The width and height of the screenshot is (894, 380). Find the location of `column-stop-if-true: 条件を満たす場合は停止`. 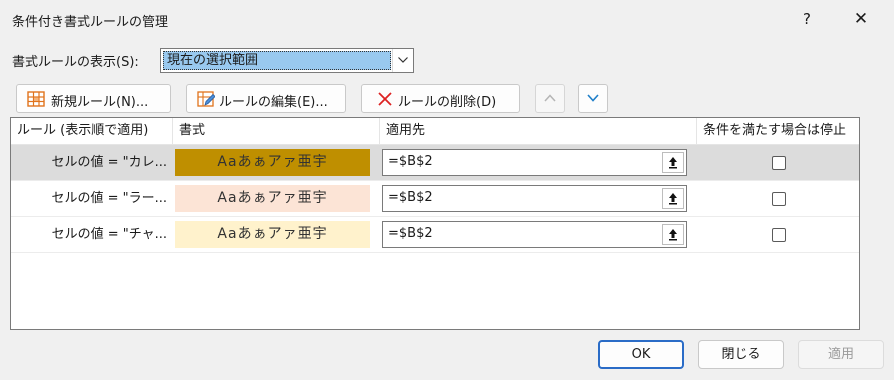

column-stop-if-true: 条件を満たす場合は停止 is located at coordinates (775, 130).